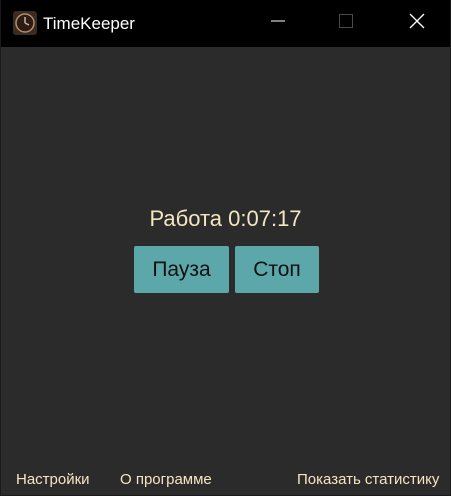 This screenshot has height=496, width=451. Describe the element at coordinates (368, 480) in the screenshot. I see `show-statistics-link: Показать статистику` at that location.